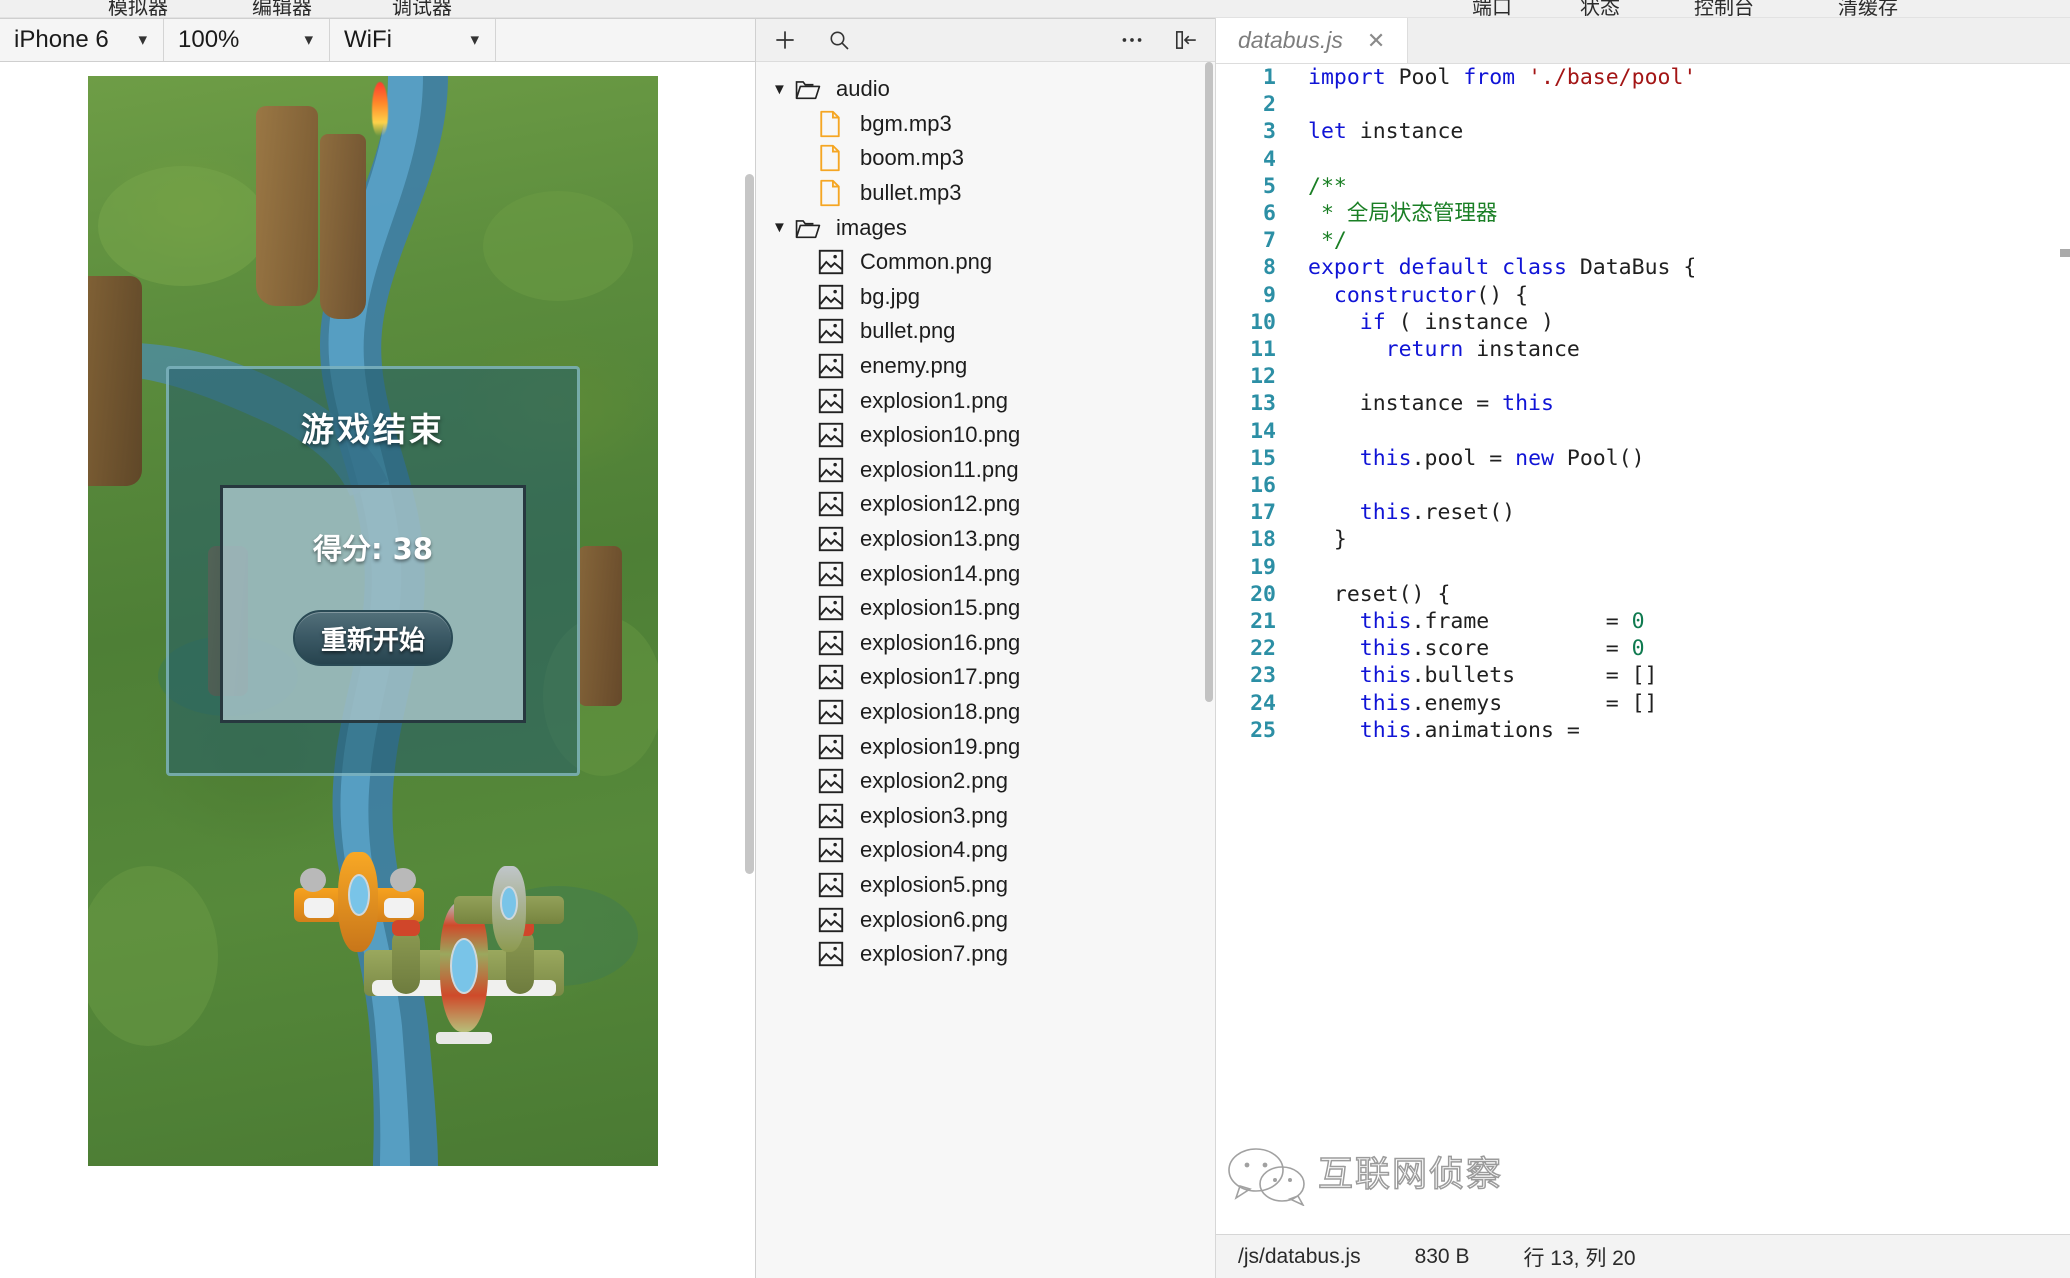  I want to click on tree-file-row: explosion16.png, so click(985, 643).